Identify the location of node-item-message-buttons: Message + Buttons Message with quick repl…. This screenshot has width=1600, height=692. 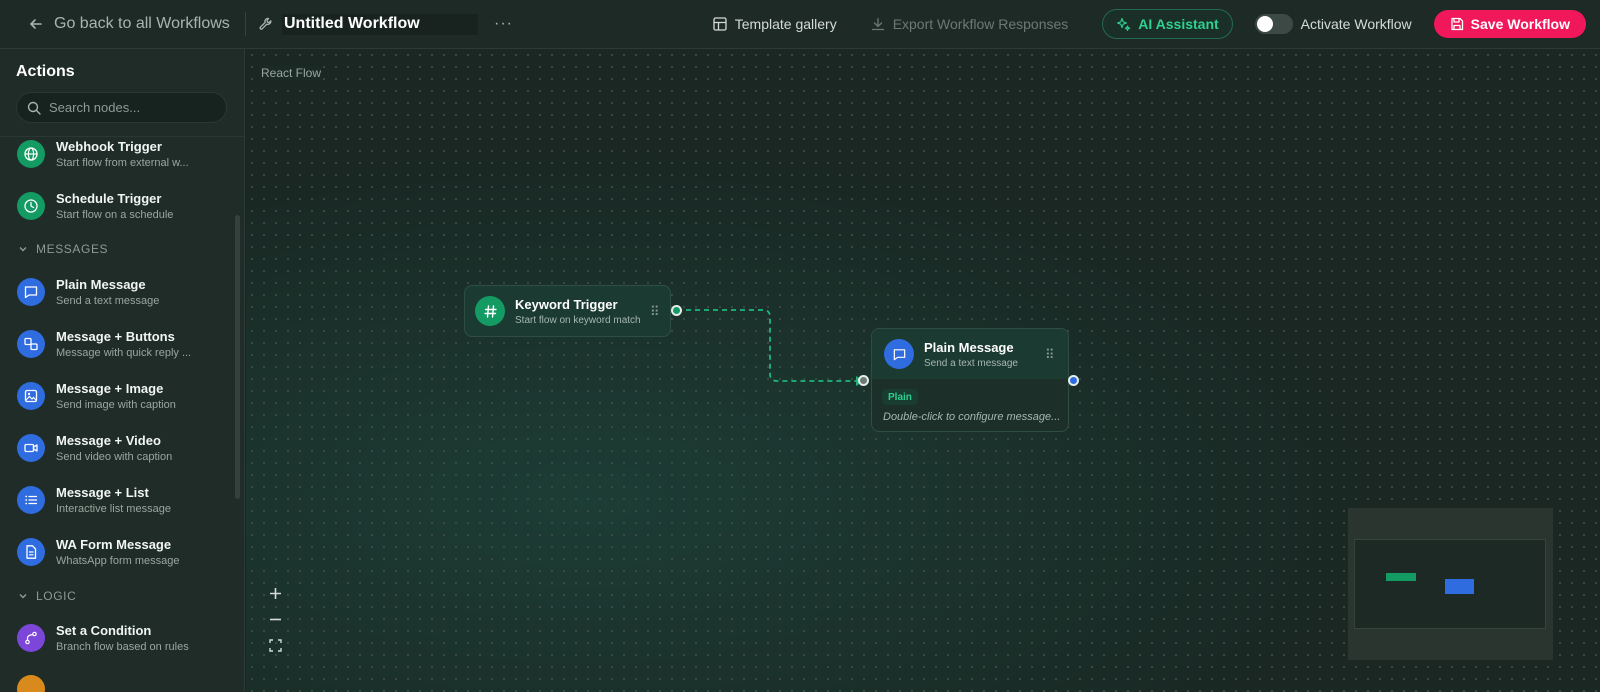
(104, 344).